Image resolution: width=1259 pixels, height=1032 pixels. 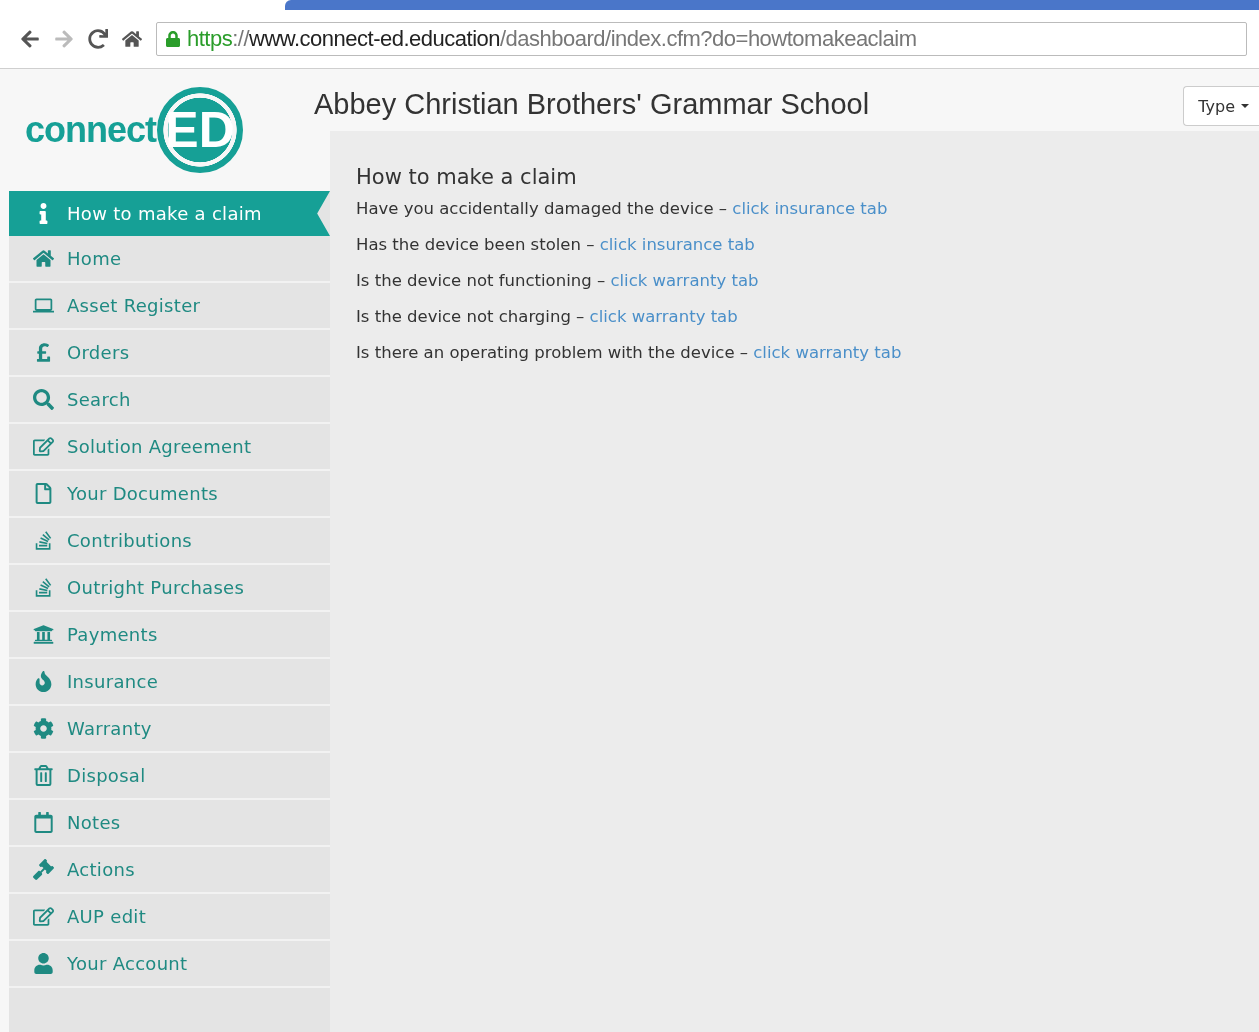 What do you see at coordinates (374, 39) in the screenshot?
I see `url-text: www.connect-ed.education` at bounding box center [374, 39].